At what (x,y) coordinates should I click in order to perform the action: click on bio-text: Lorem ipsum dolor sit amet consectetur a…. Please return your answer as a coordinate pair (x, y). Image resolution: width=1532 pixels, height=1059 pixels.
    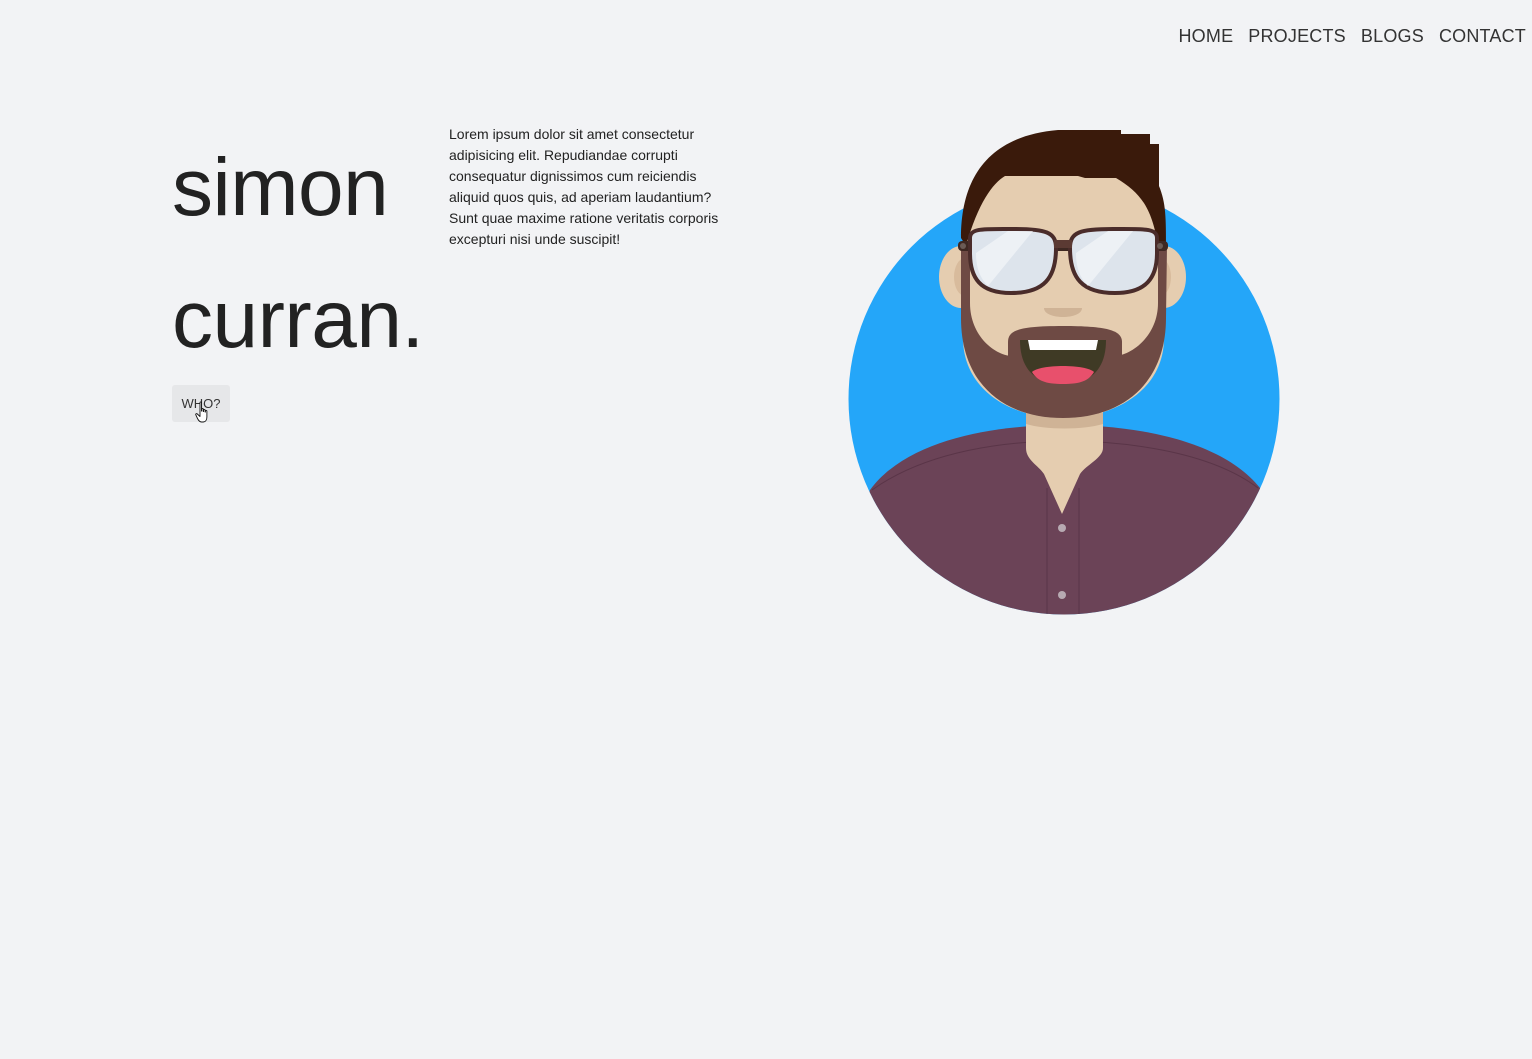
    Looking at the image, I should click on (584, 186).